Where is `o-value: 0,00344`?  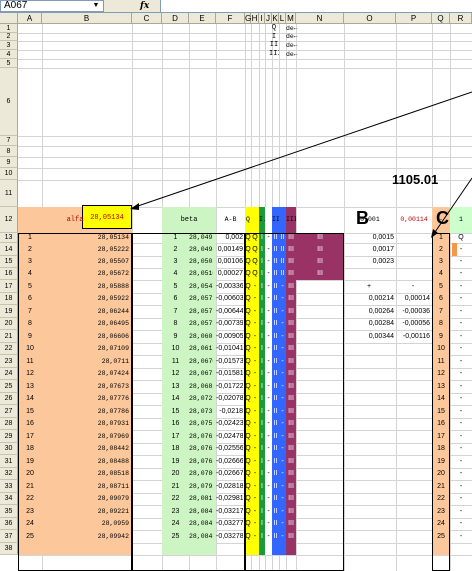
o-value: 0,00344 is located at coordinates (381, 336).